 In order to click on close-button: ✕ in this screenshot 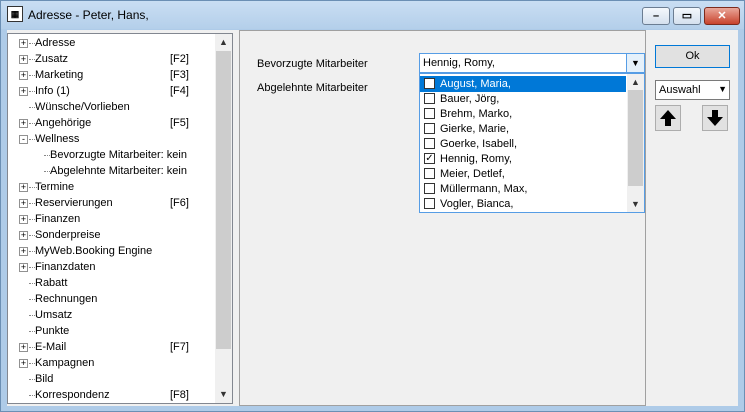, I will do `click(722, 16)`.